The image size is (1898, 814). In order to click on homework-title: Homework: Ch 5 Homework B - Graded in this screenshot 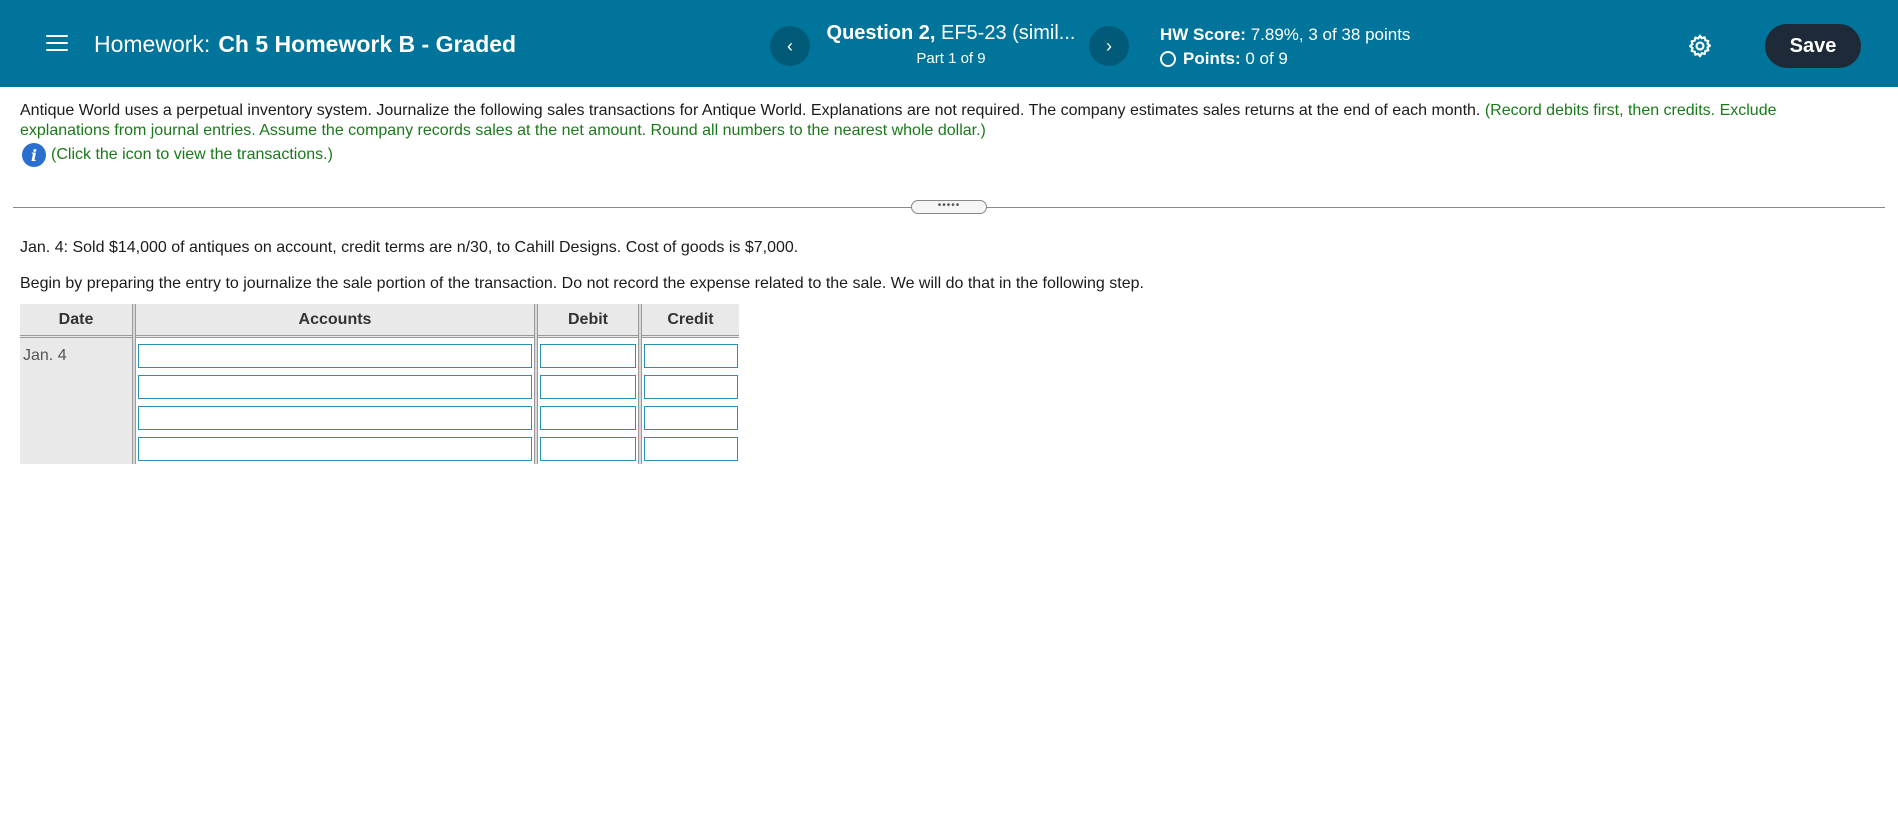, I will do `click(305, 44)`.